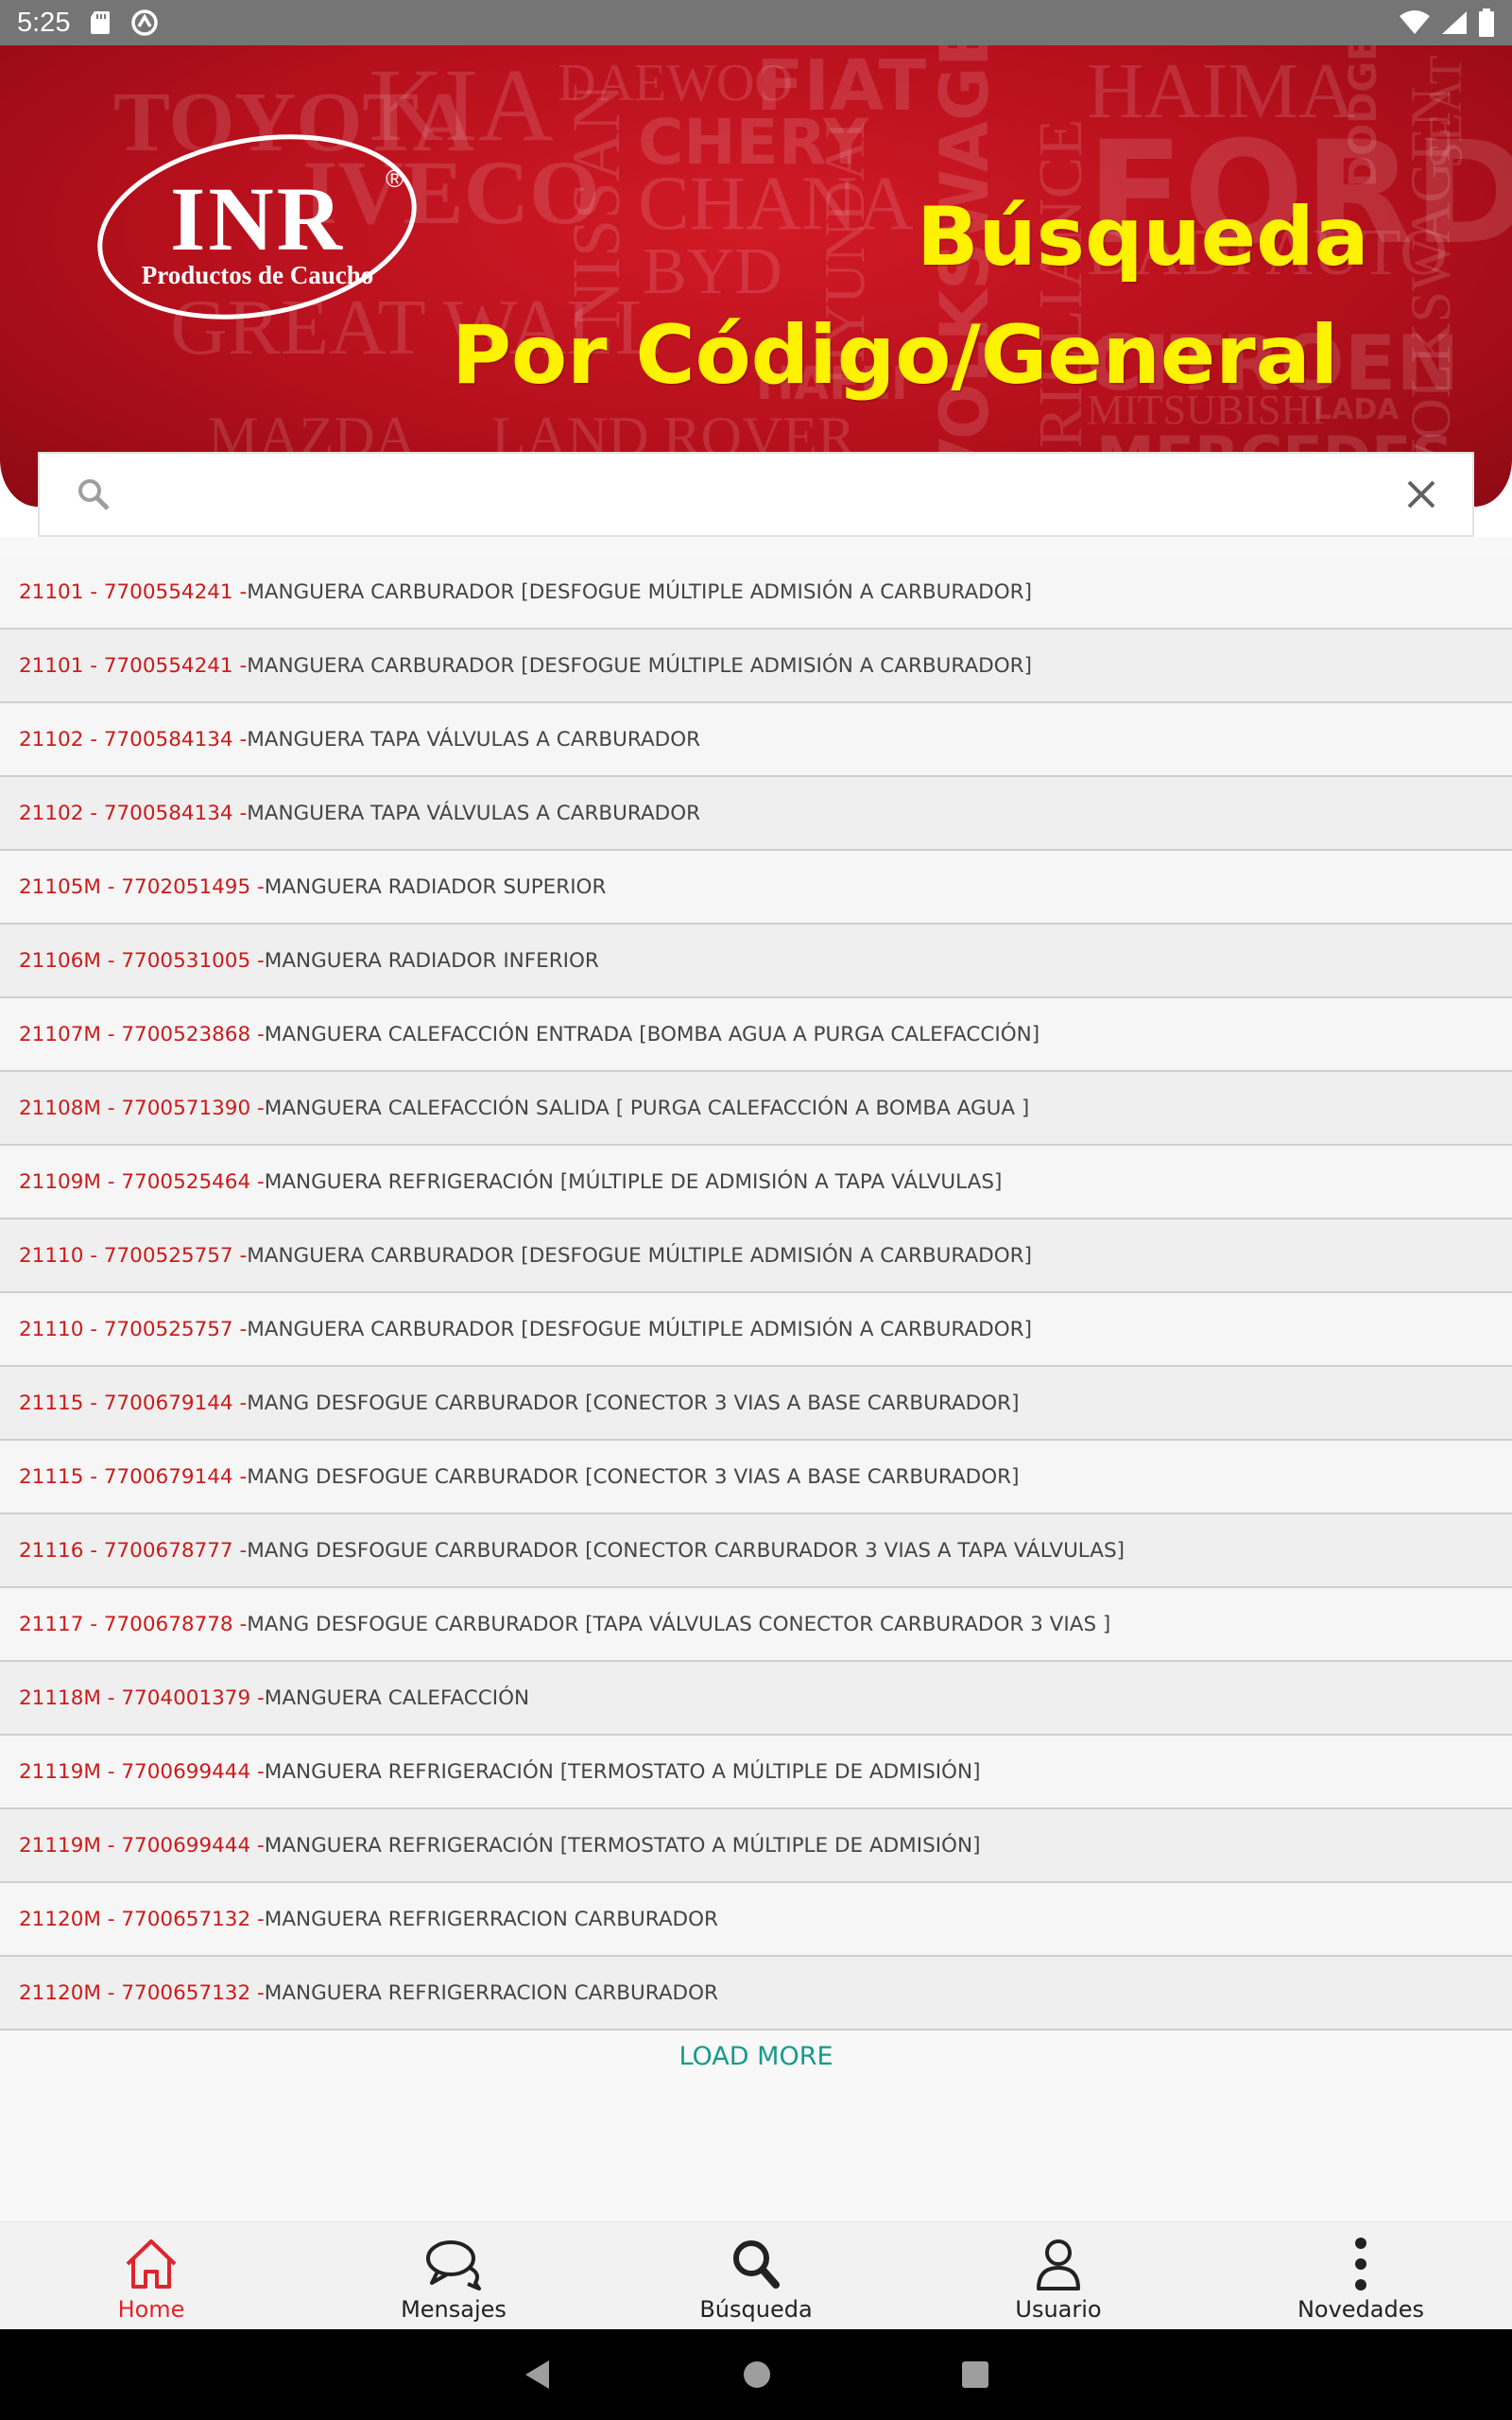  I want to click on nav-label: Usuario, so click(1058, 2309).